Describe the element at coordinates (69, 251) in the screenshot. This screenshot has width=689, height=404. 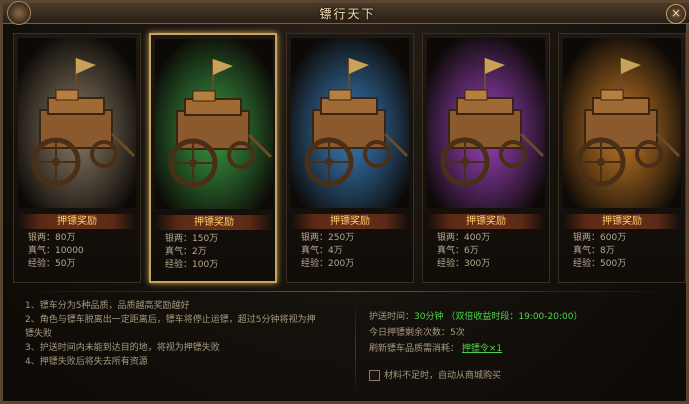
I see `qi-value: 10000` at that location.